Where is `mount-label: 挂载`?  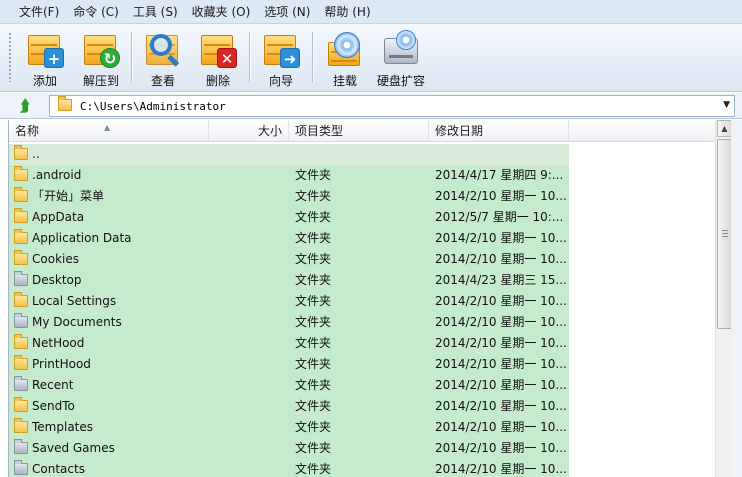
mount-label: 挂载 is located at coordinates (344, 81).